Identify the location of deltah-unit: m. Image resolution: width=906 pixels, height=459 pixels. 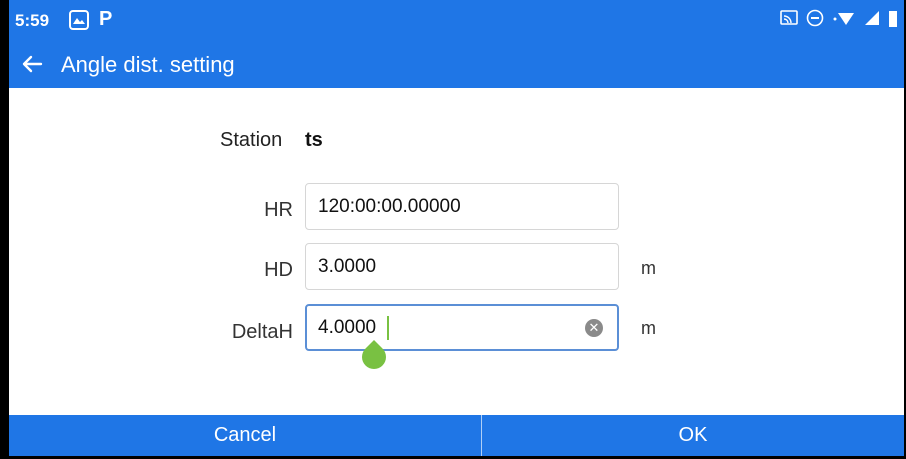
(648, 328).